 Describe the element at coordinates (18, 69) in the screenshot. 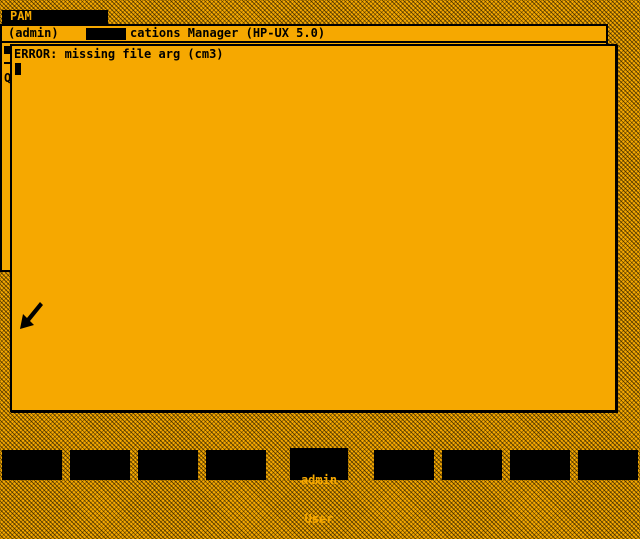

I see `text-cursor` at that location.